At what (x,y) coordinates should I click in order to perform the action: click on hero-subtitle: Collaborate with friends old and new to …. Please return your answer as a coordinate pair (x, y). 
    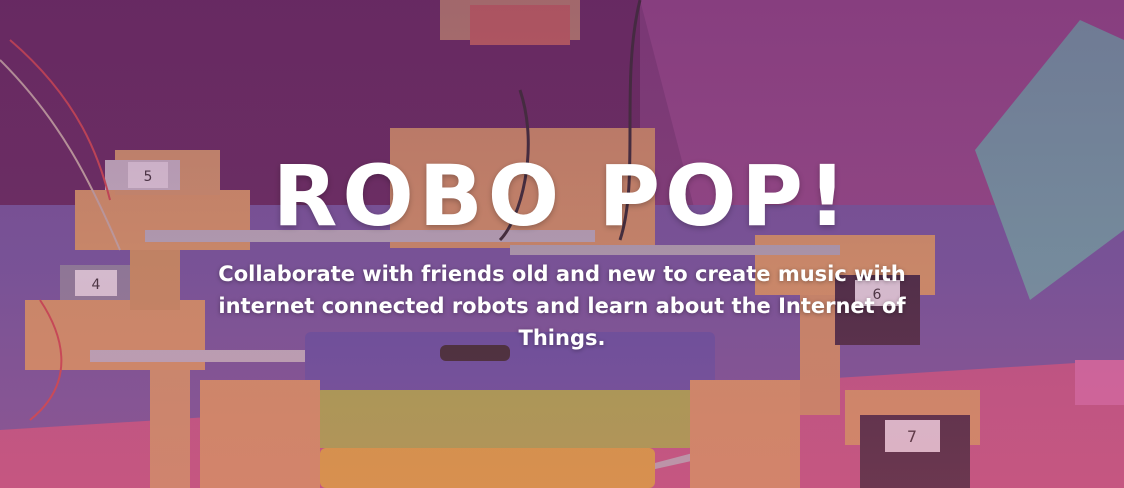
    Looking at the image, I should click on (562, 306).